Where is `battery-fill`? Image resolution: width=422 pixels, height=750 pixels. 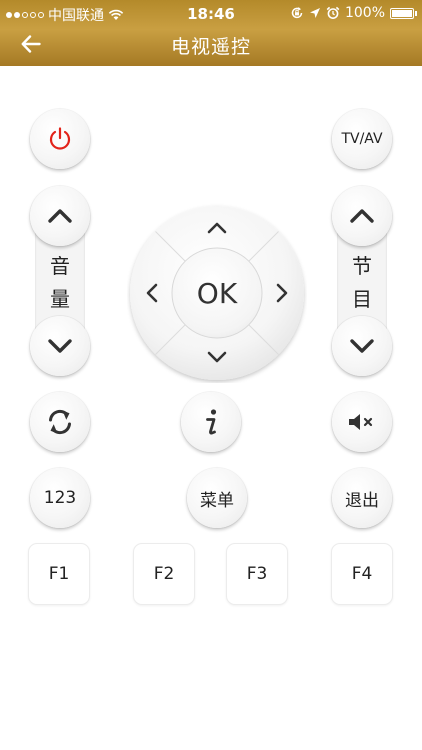 battery-fill is located at coordinates (402, 13).